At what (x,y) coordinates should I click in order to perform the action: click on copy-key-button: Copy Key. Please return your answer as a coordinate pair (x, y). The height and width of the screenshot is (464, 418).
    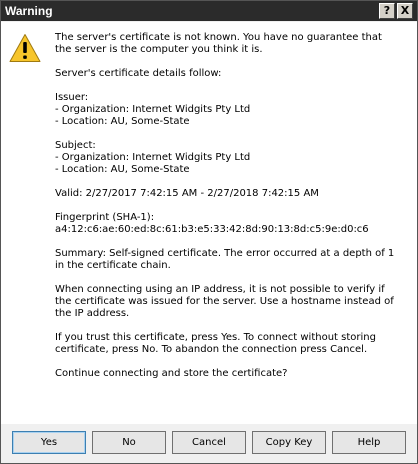
    Looking at the image, I should click on (289, 442).